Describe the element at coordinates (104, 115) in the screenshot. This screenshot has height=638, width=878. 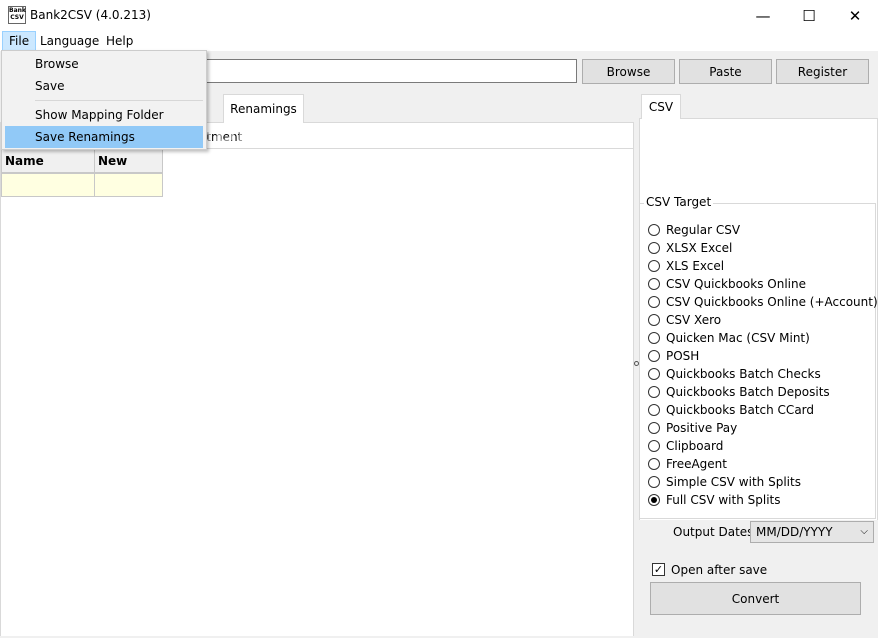
I see `menu-item-show-mapping-folder: Show Mapping Folder` at that location.